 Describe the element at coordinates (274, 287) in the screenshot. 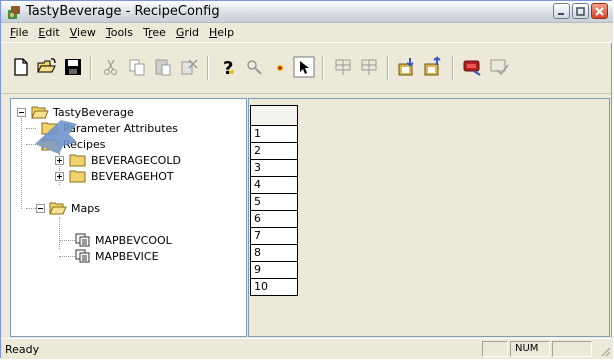

I see `row-header: 10` at that location.